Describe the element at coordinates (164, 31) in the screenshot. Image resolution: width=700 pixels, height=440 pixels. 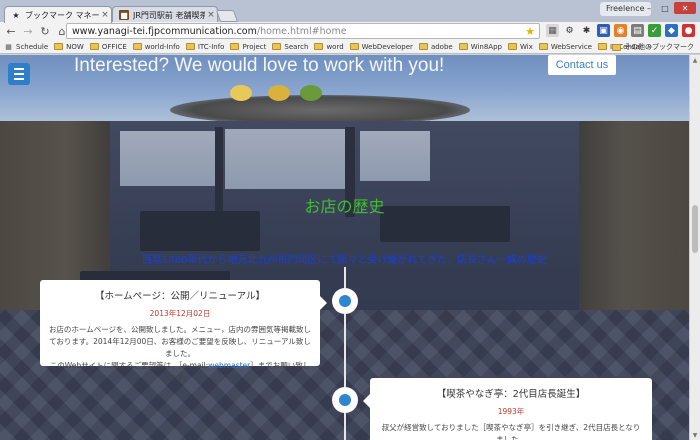
I see `url-host: www.yanagi-tei.fjpcommunication.com` at that location.